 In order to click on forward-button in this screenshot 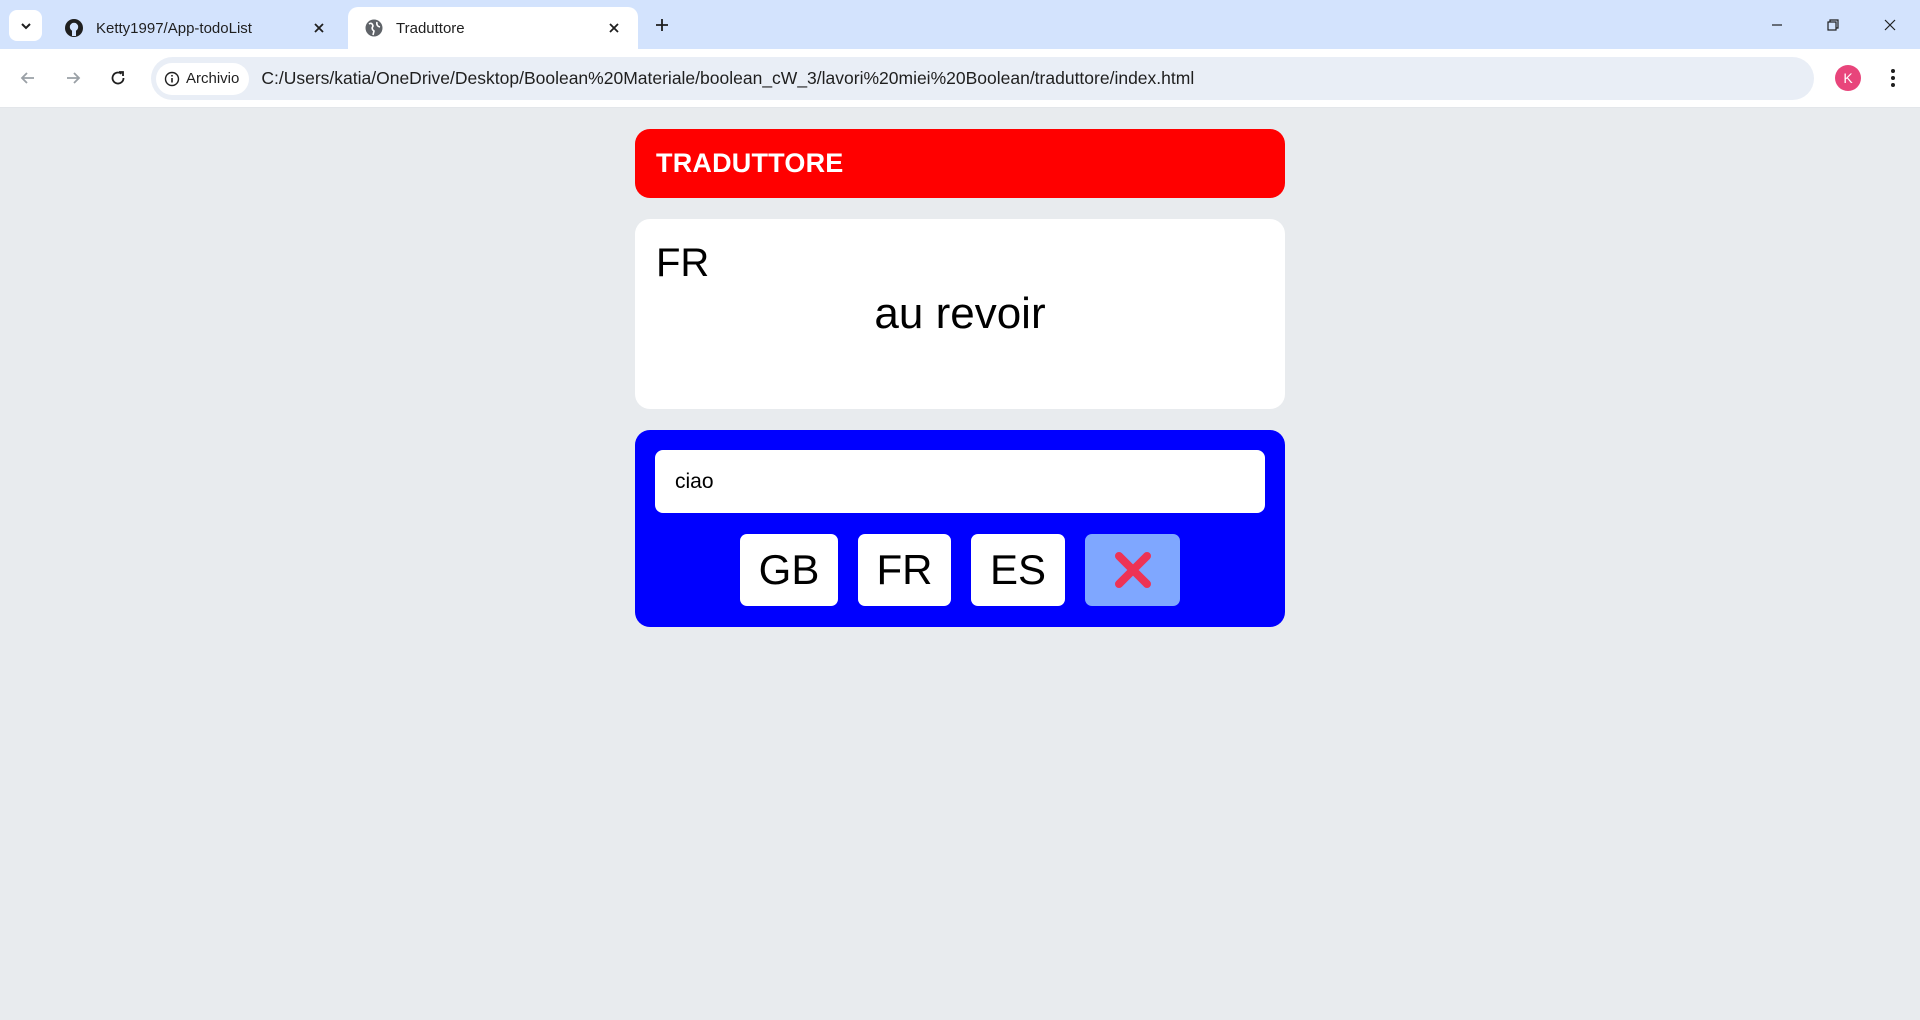, I will do `click(73, 78)`.